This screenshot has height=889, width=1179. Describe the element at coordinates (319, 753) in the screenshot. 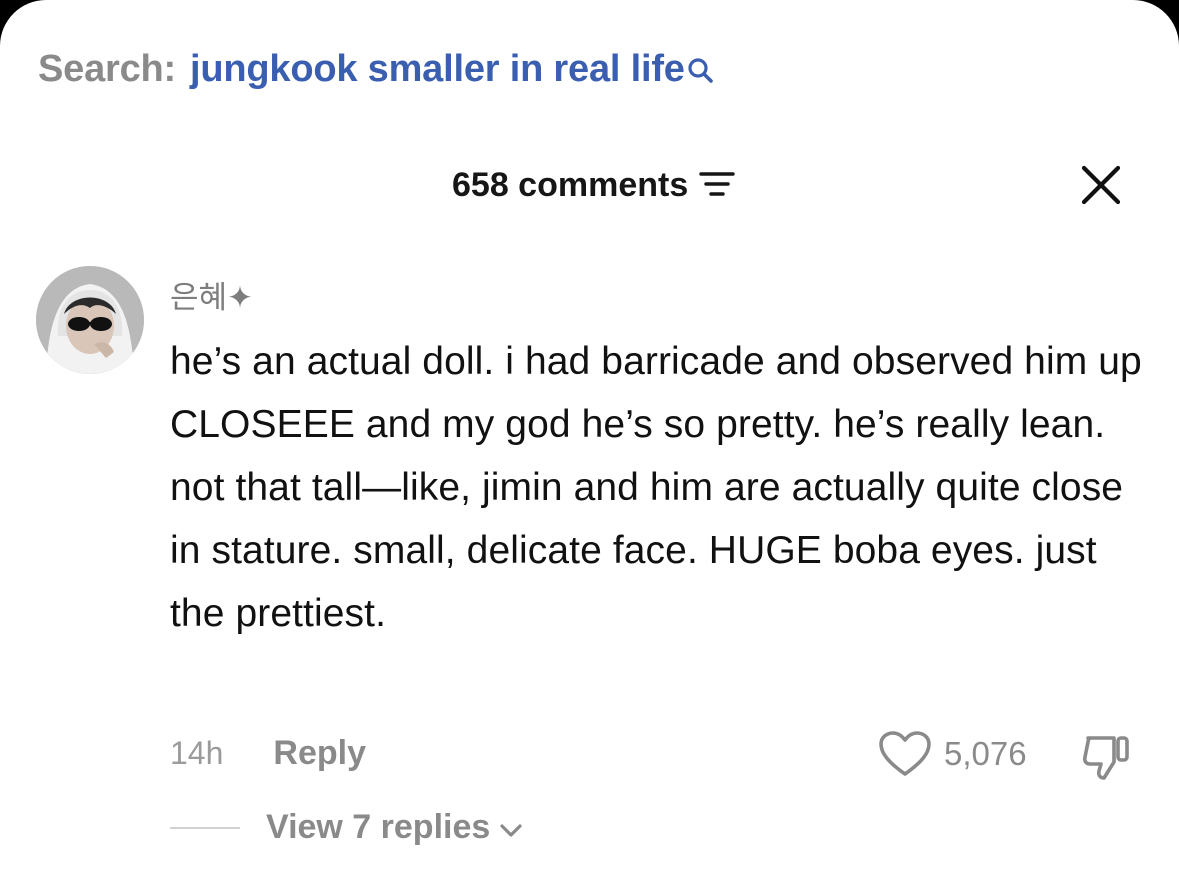

I see `reply-button: Reply` at that location.